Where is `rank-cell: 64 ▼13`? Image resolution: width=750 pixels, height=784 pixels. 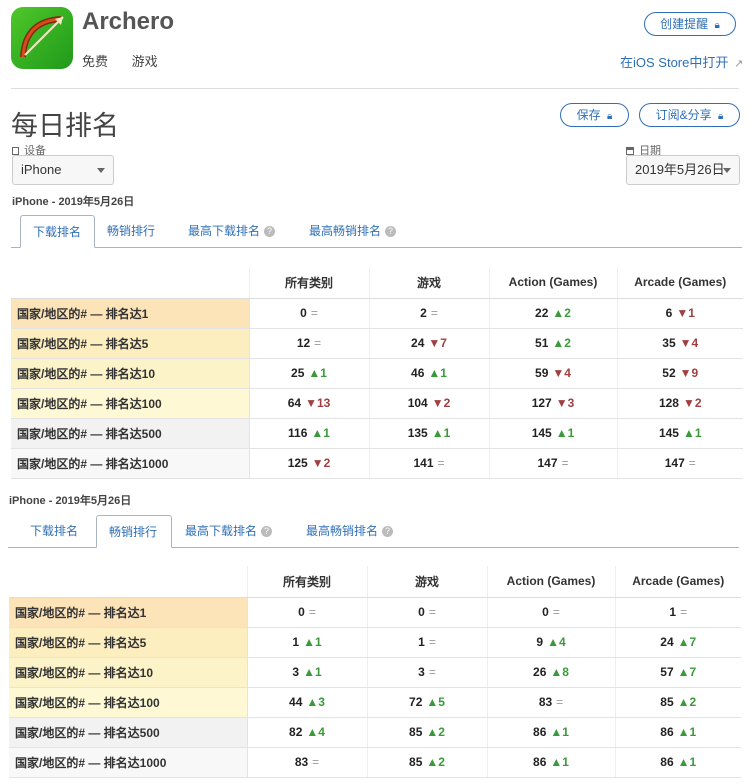 rank-cell: 64 ▼13 is located at coordinates (308, 403).